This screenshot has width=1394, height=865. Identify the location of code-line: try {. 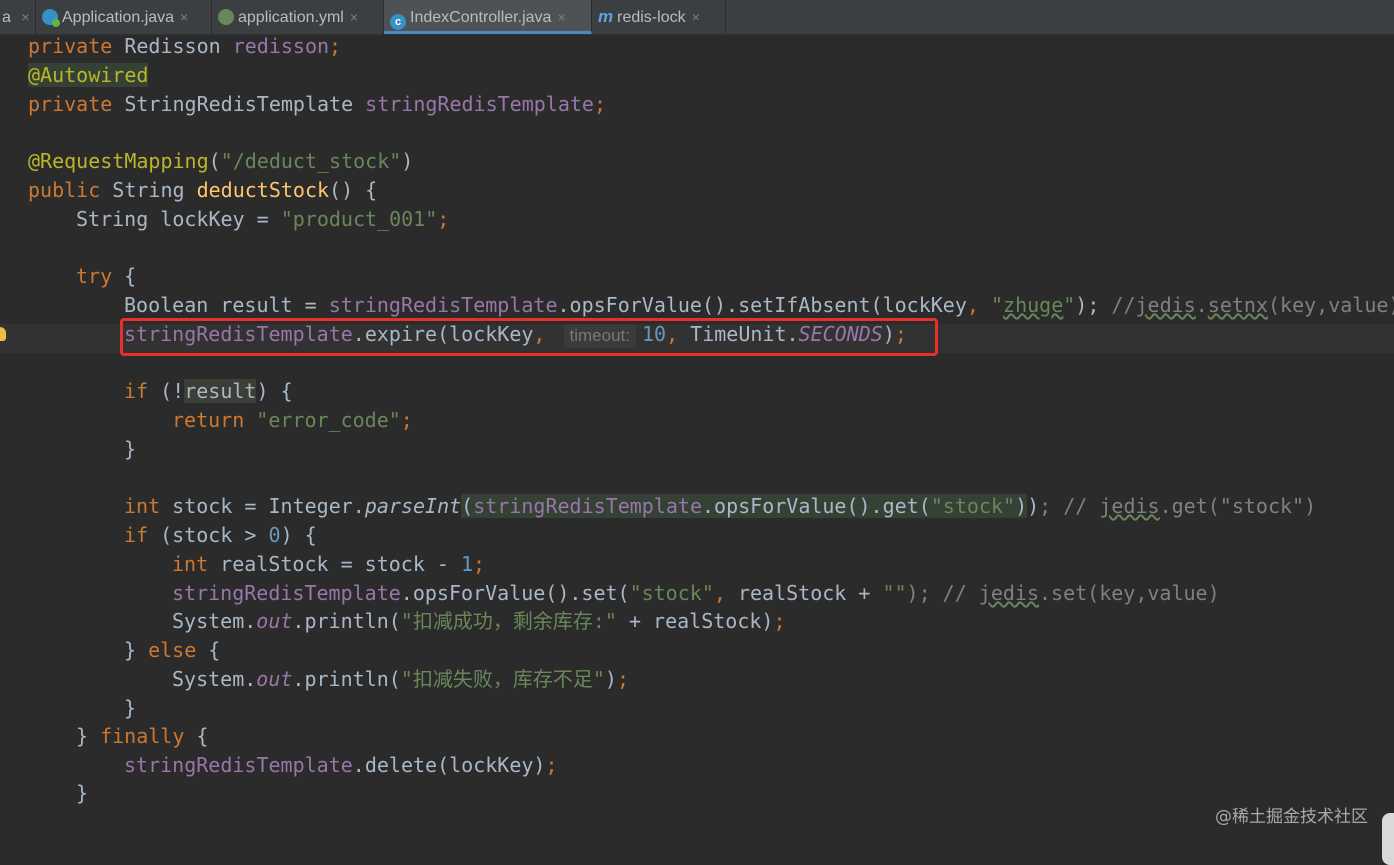
(106, 276).